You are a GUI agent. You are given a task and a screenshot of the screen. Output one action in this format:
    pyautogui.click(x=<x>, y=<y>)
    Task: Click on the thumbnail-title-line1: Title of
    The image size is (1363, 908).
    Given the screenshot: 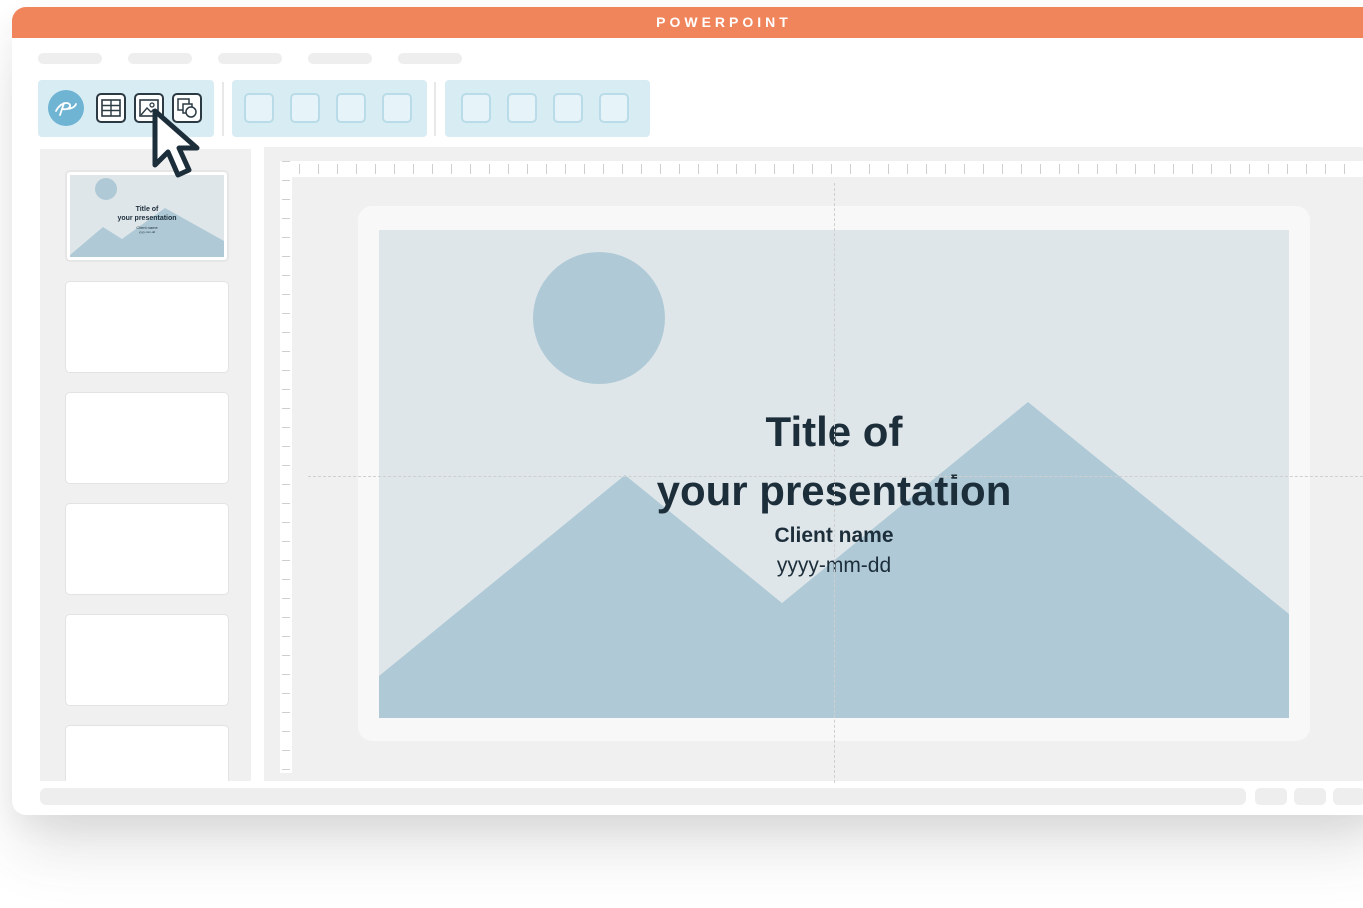 What is the action you would take?
    pyautogui.click(x=147, y=209)
    